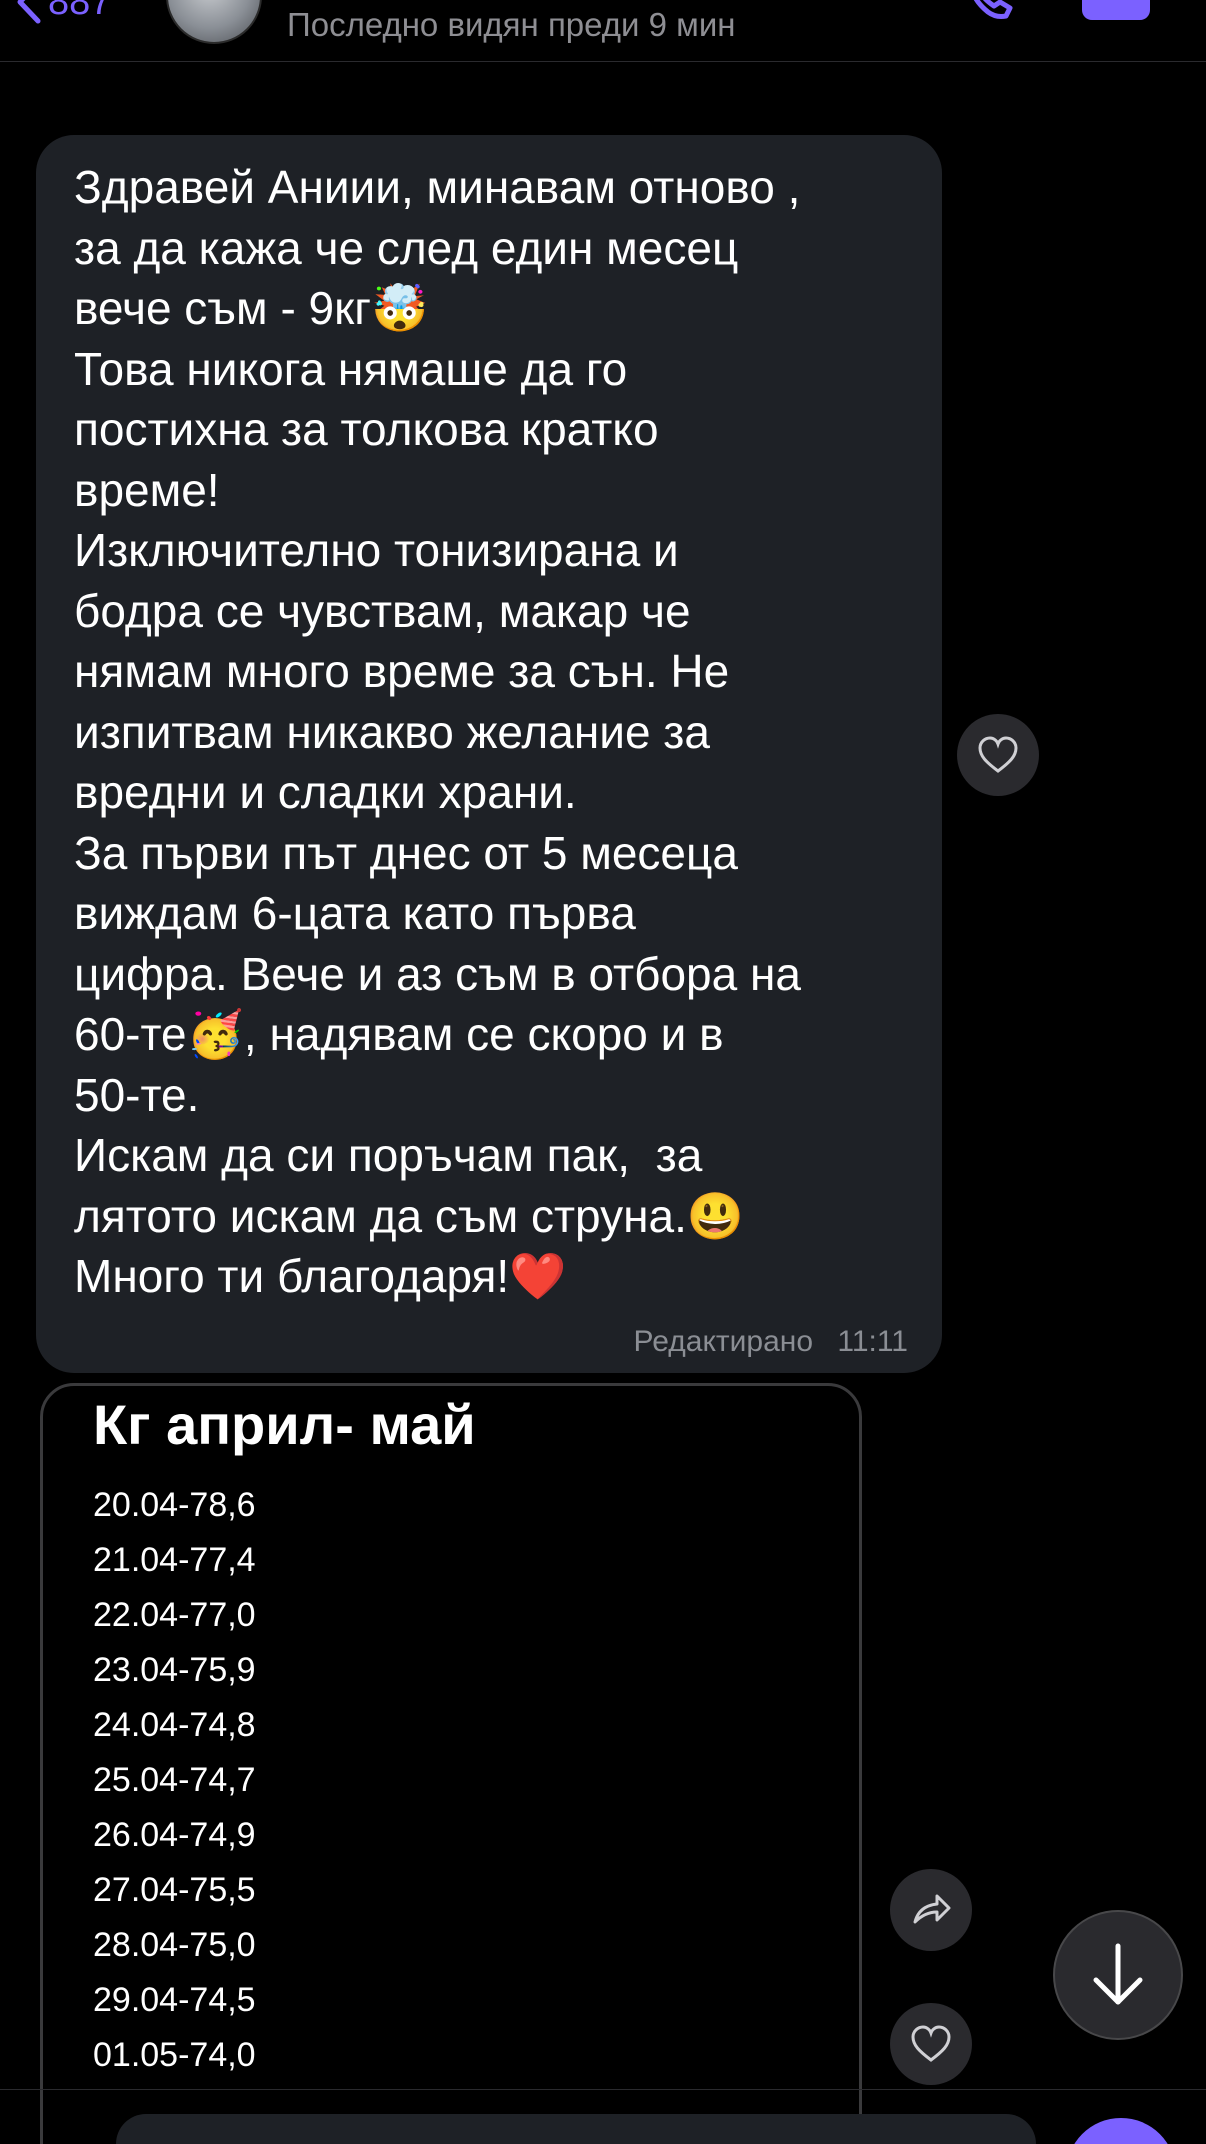 This screenshot has height=2144, width=1206. I want to click on forward-button, so click(931, 1910).